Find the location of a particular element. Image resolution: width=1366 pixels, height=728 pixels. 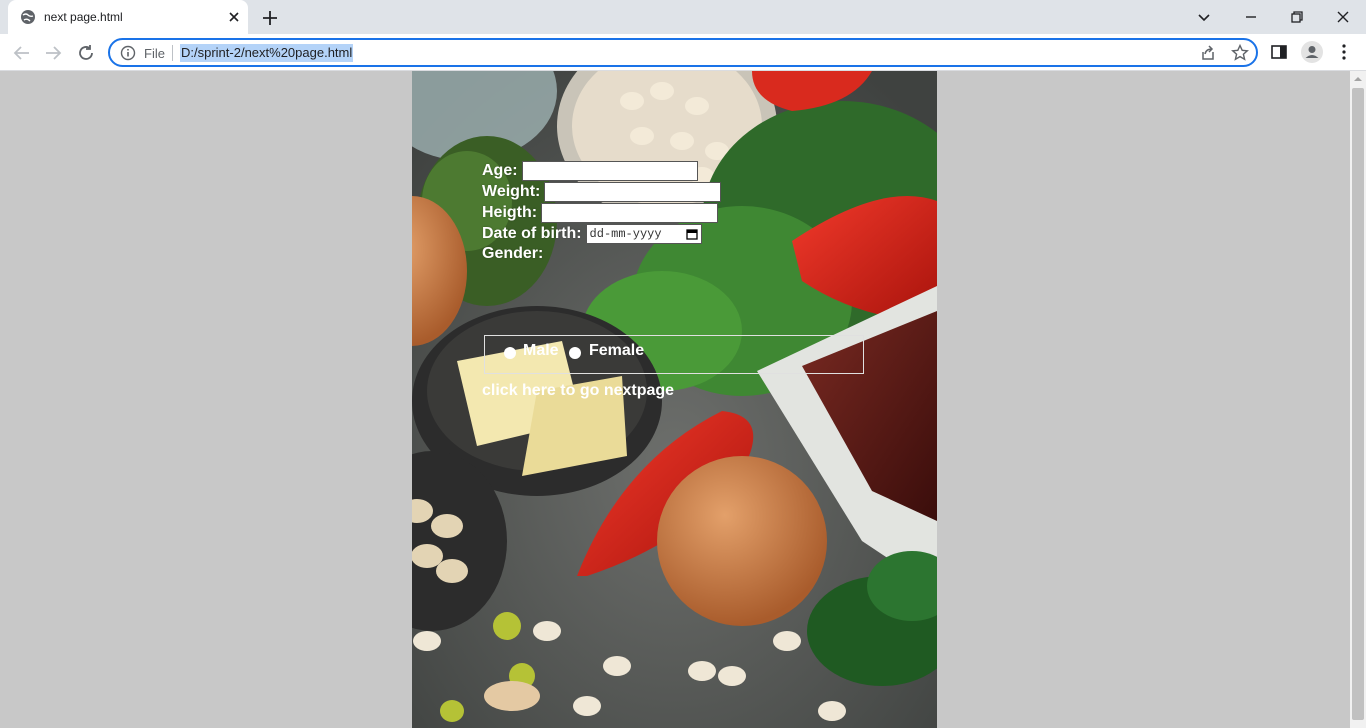

browser-toolbar: File D:/sprint-2/next%20page.html is located at coordinates (683, 52).